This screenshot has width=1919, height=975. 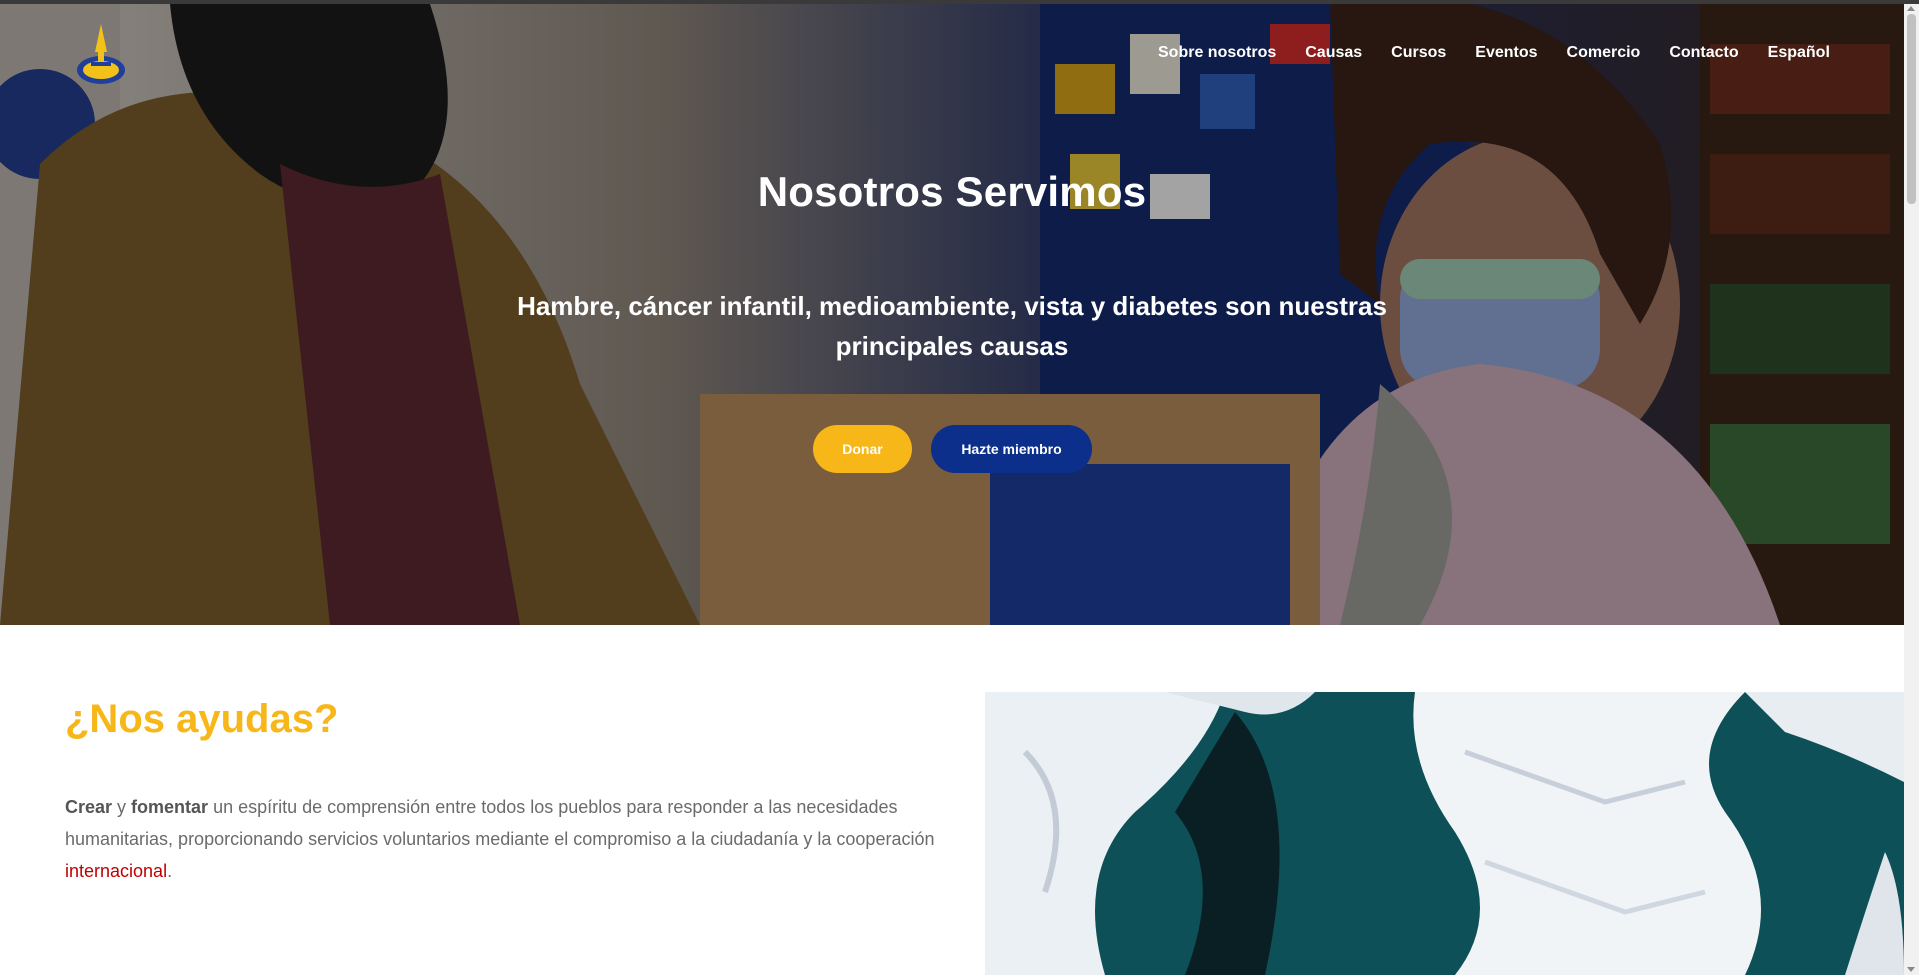 What do you see at coordinates (952, 191) in the screenshot?
I see `hero-title: Nosotros Servimos` at bounding box center [952, 191].